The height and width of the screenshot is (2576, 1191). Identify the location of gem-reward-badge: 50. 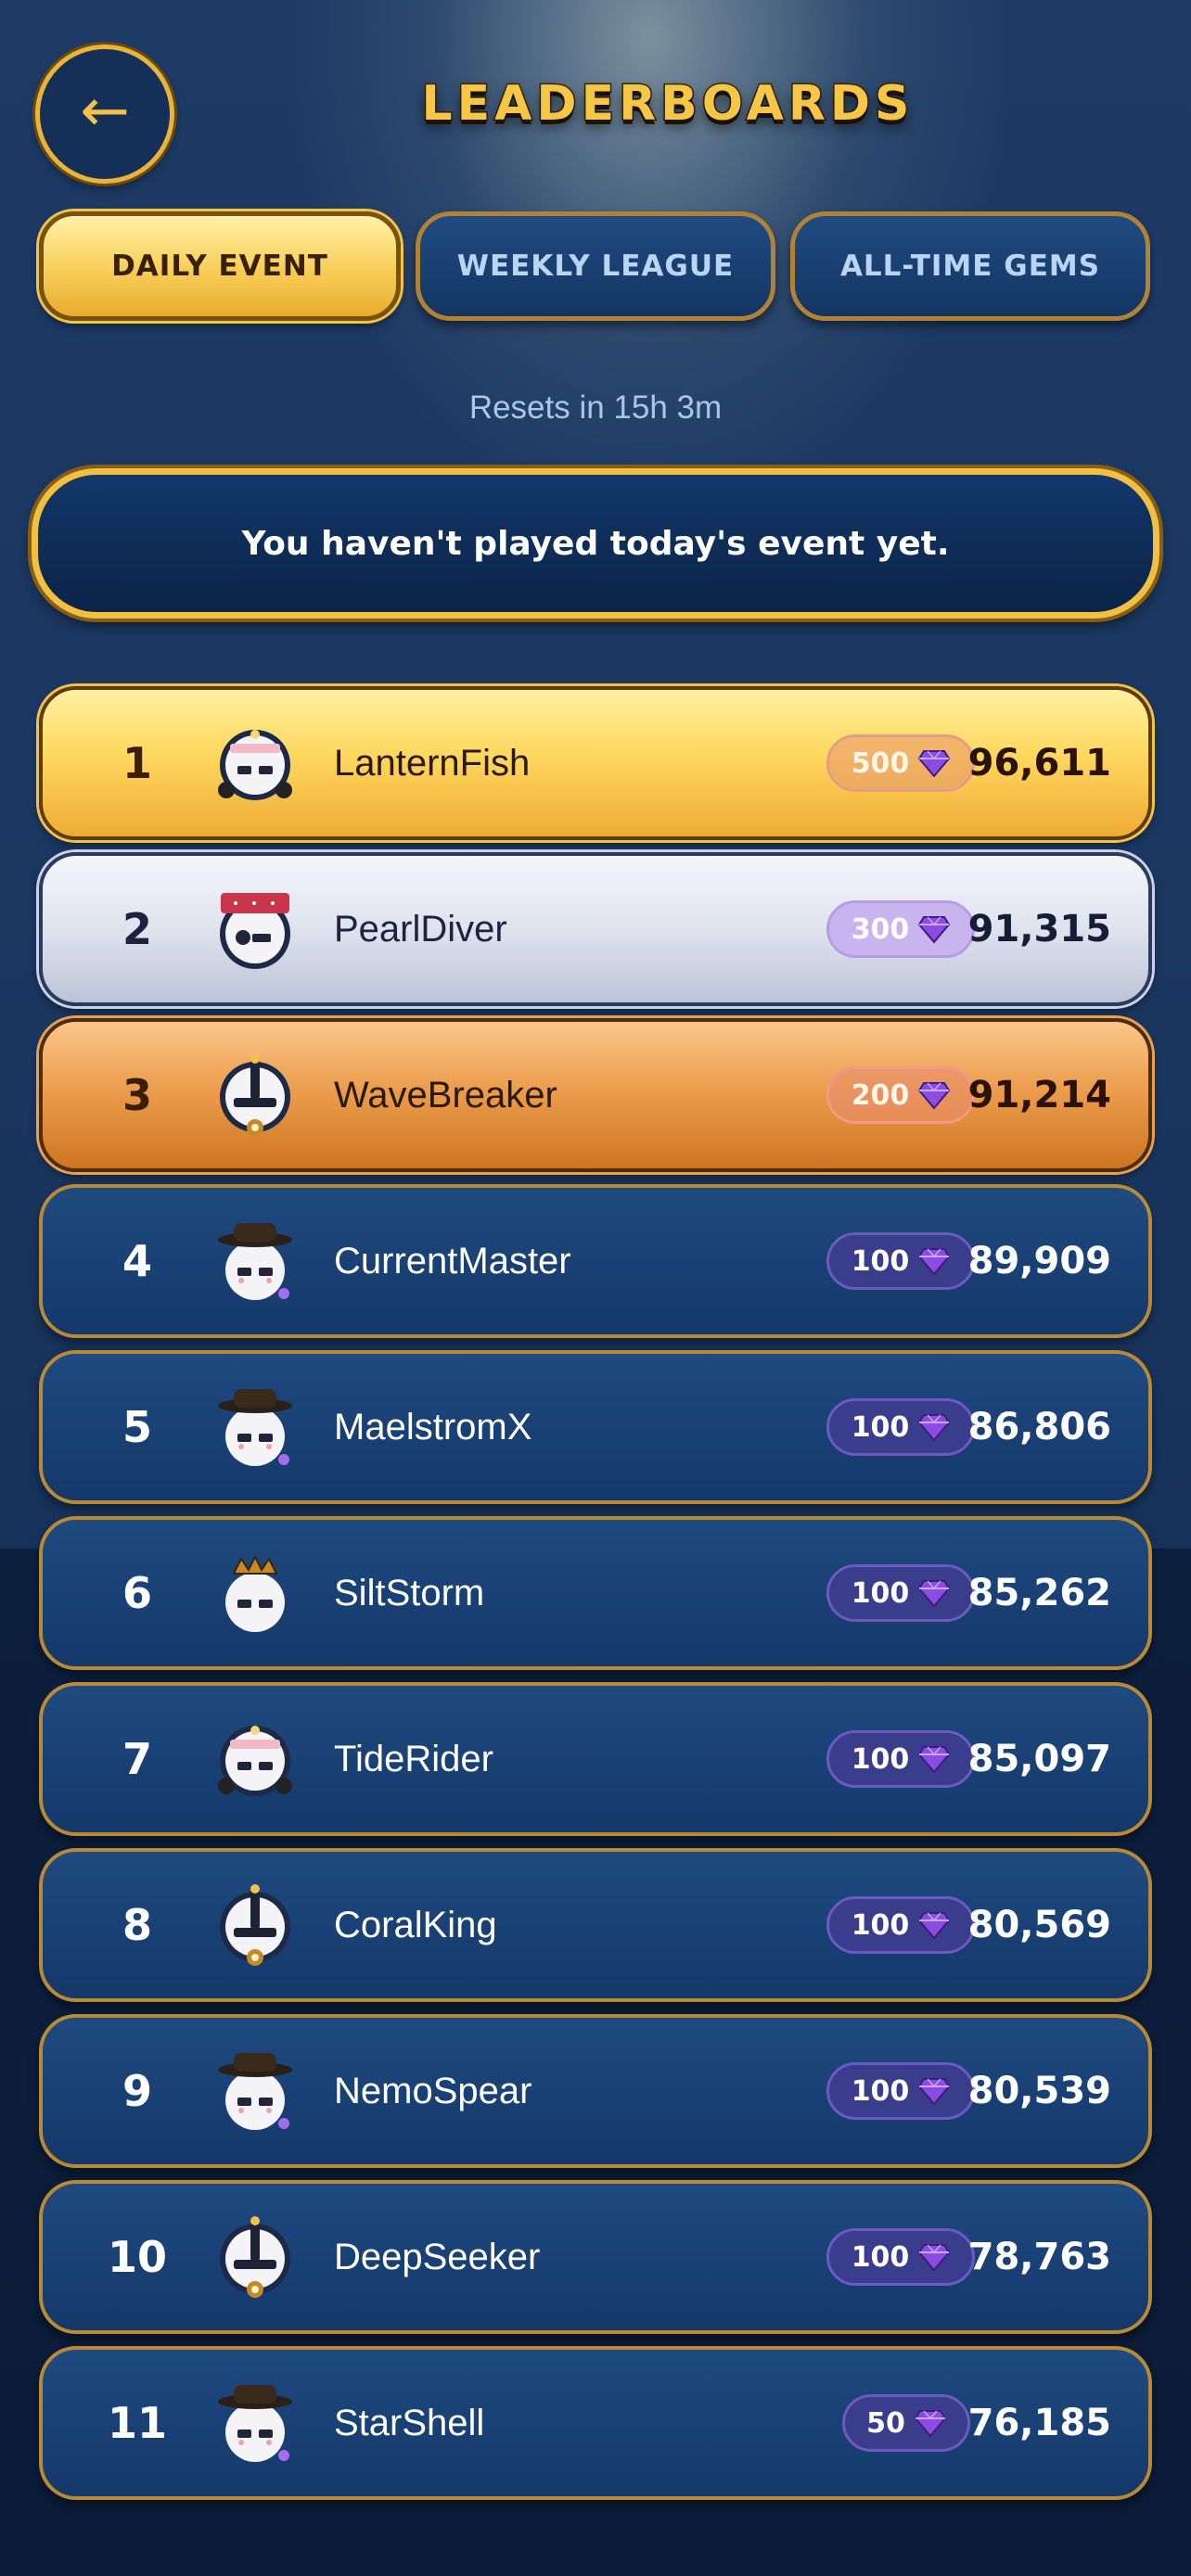
(906, 2423).